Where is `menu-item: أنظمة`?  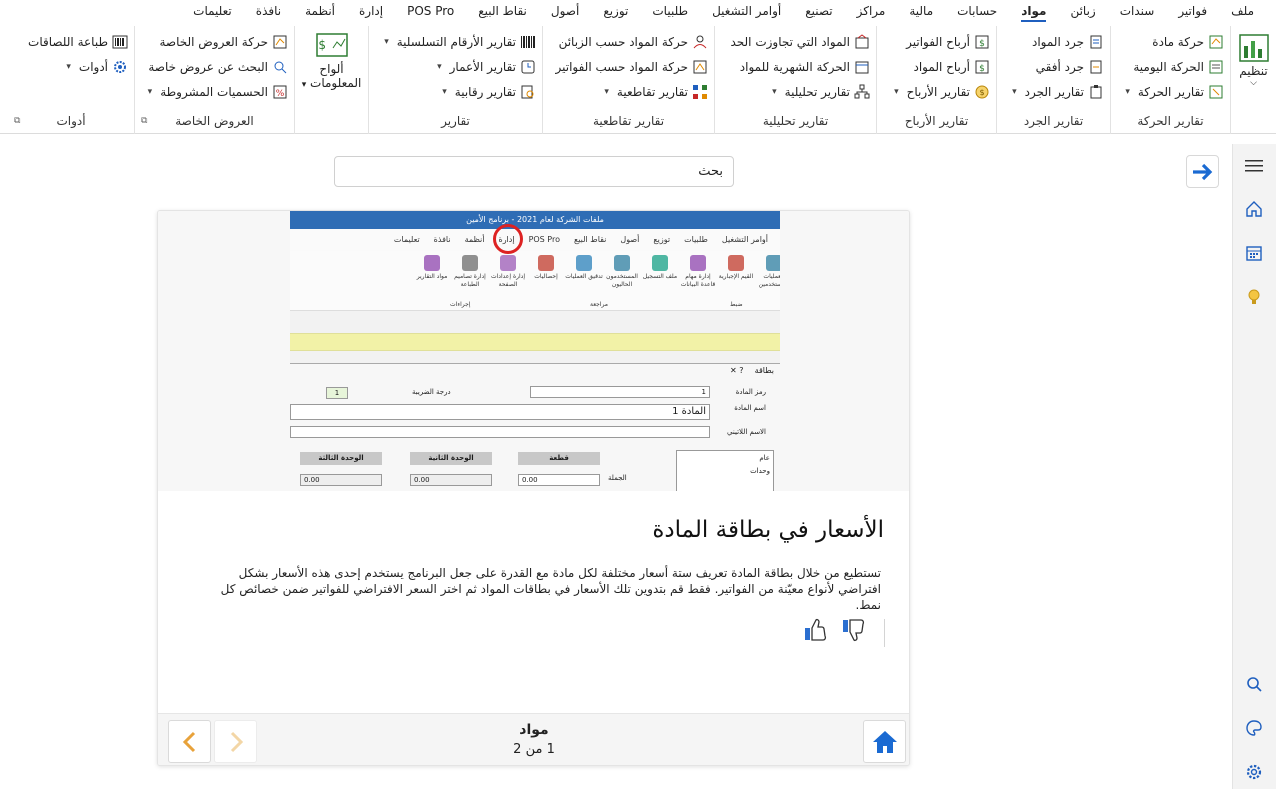
menu-item: أنظمة is located at coordinates (320, 11).